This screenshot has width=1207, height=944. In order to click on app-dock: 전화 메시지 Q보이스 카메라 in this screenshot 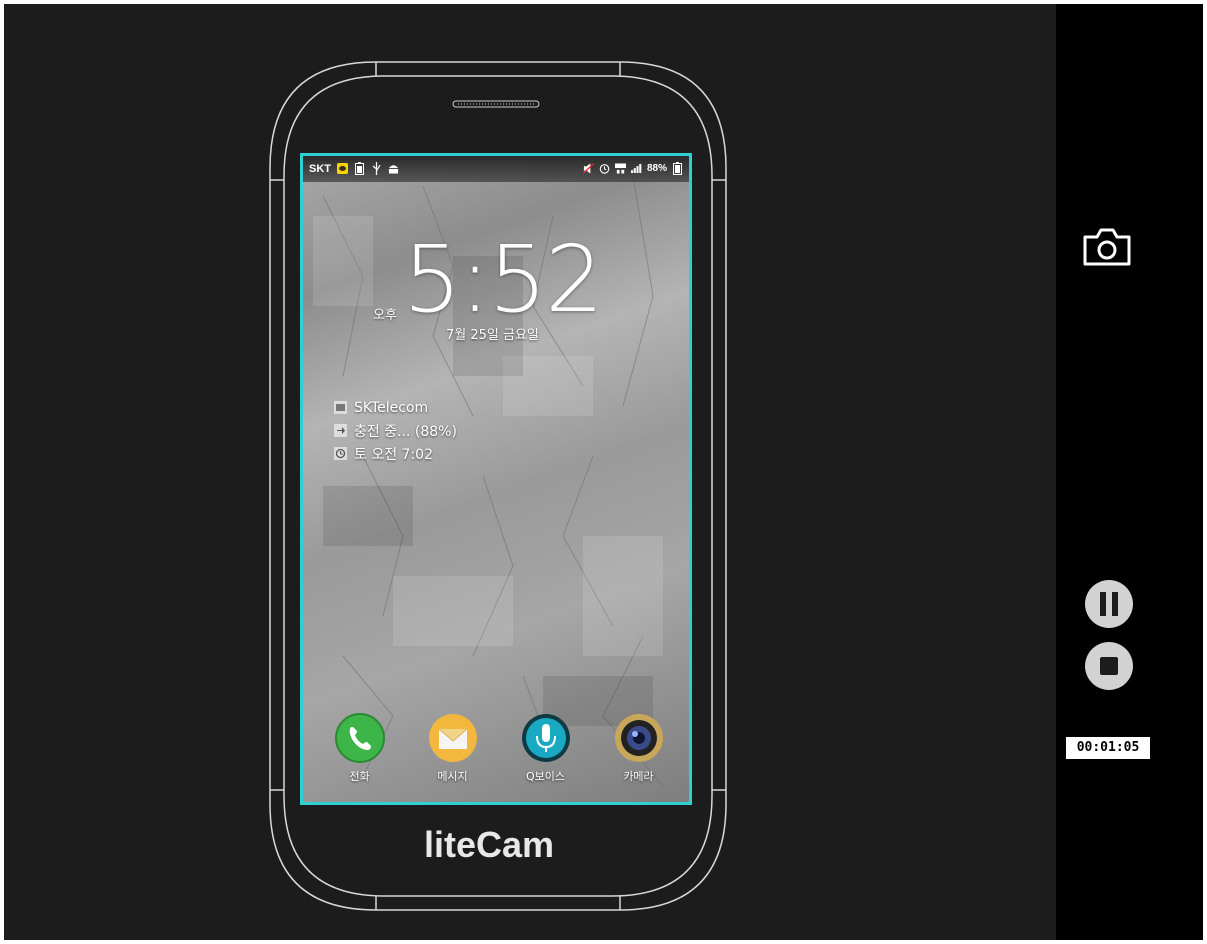, I will do `click(496, 757)`.